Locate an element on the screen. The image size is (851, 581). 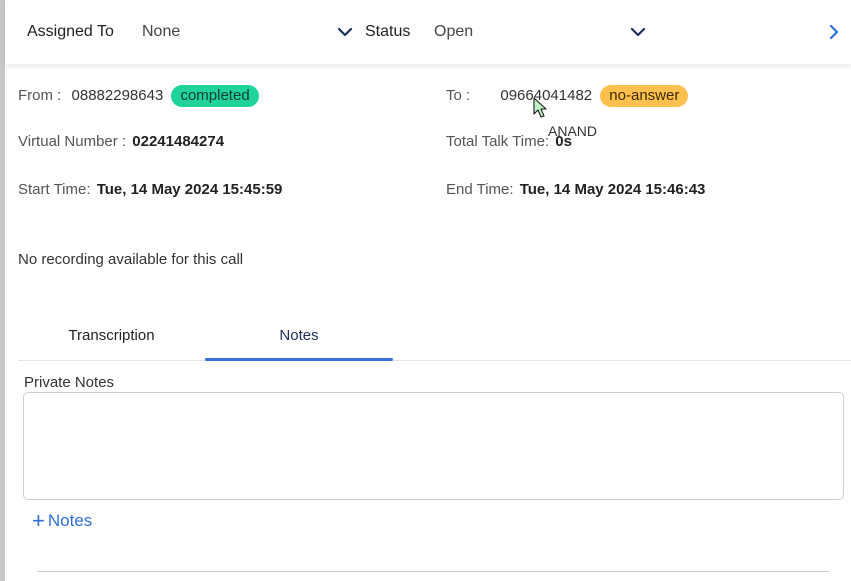
tab-notes-label: Notes is located at coordinates (299, 335).